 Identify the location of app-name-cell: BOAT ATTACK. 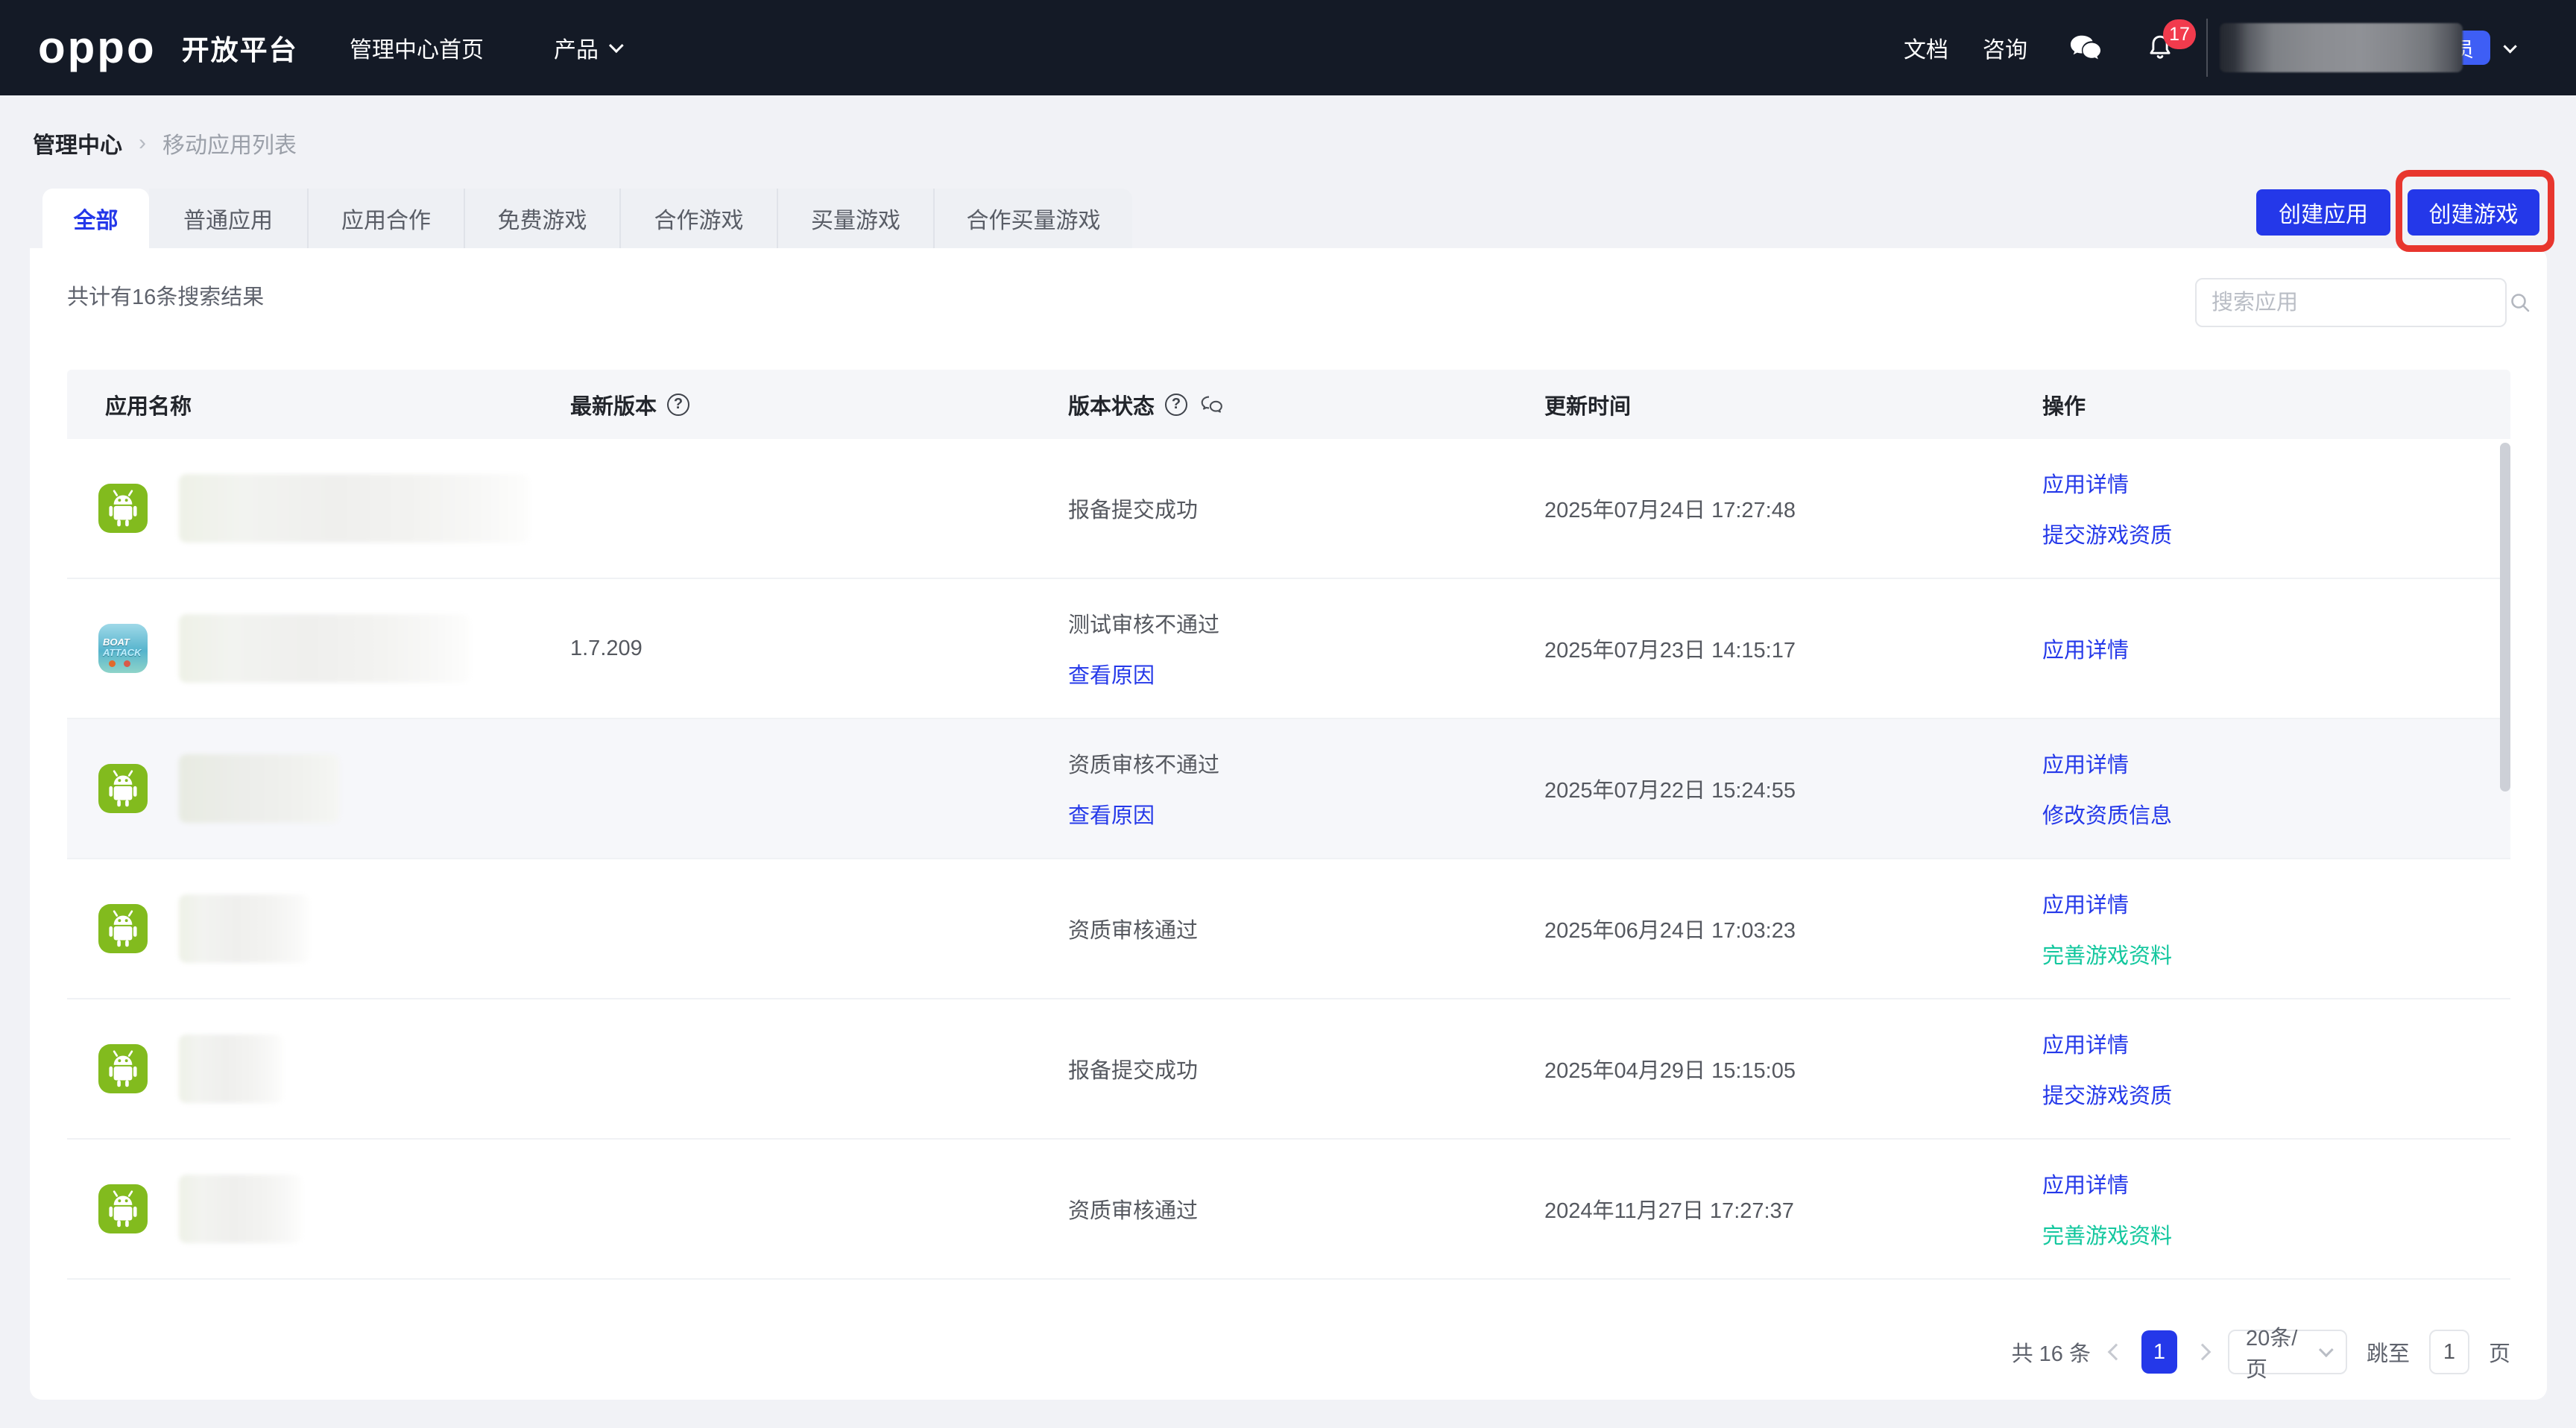
(284, 648).